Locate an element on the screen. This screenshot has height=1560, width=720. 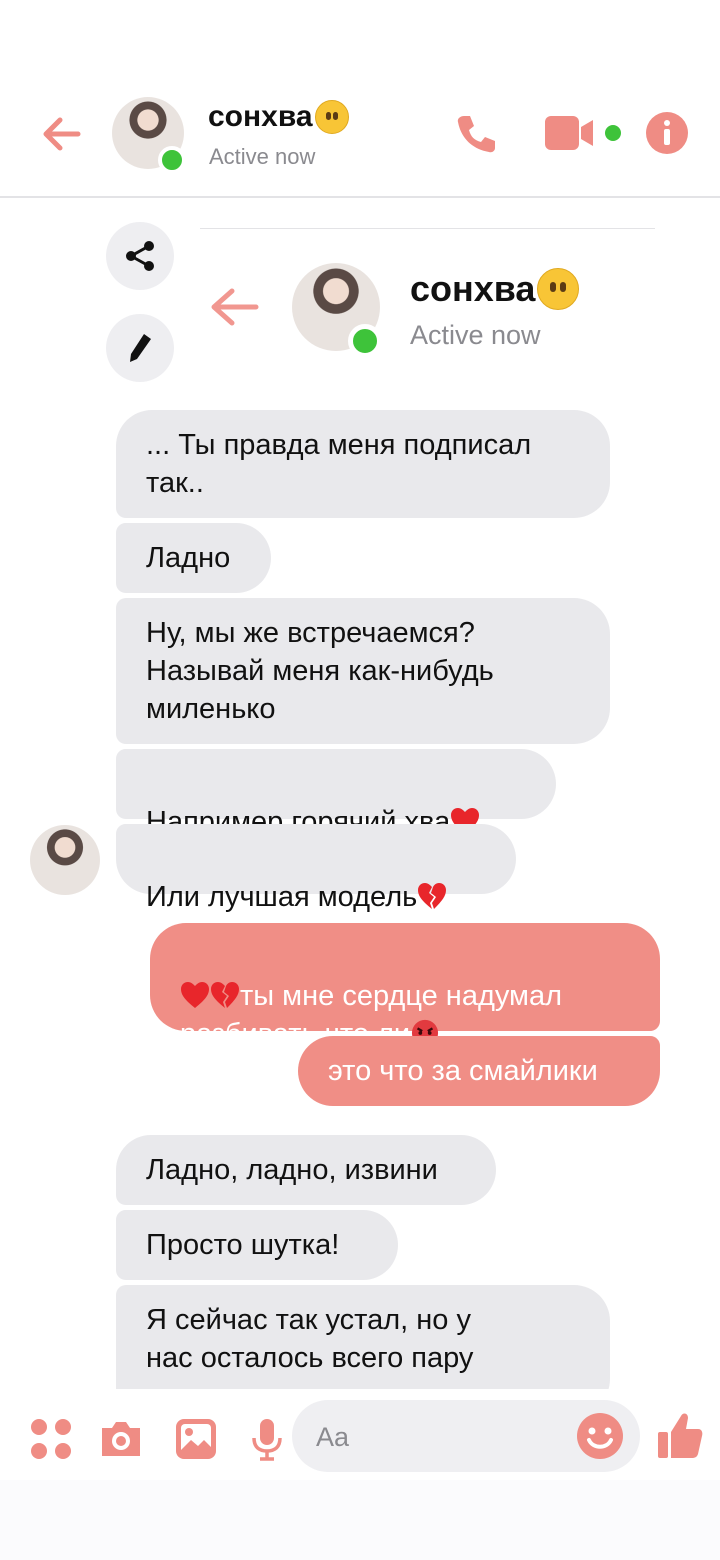
message-outgoing: ты мне сердце надумал разбивать что ли is located at coordinates (405, 986).